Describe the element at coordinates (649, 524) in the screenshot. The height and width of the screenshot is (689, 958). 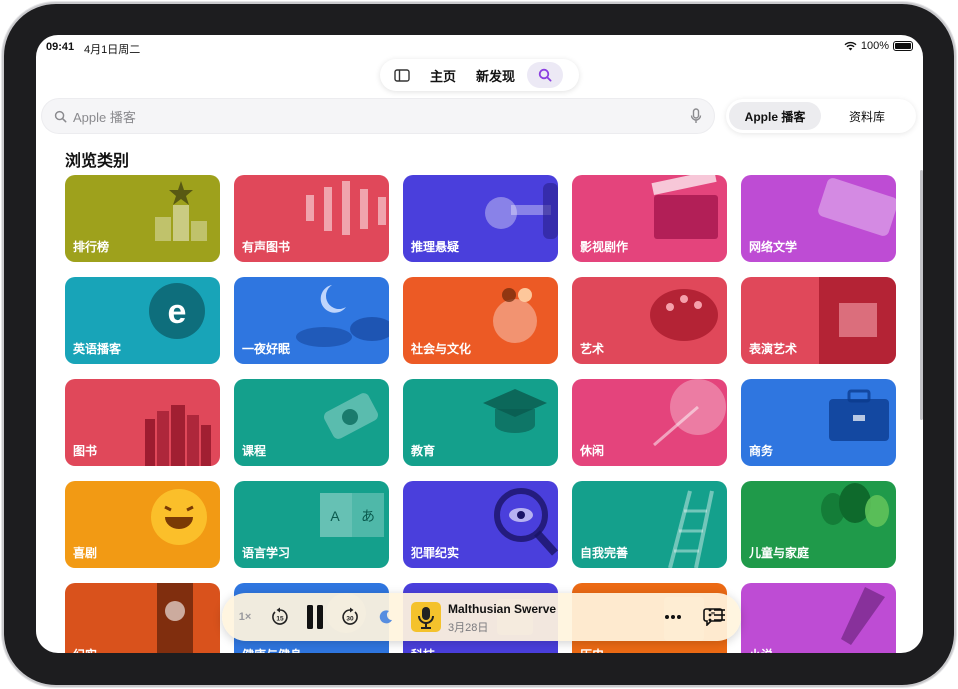
I see `category-tile: 自我完善` at that location.